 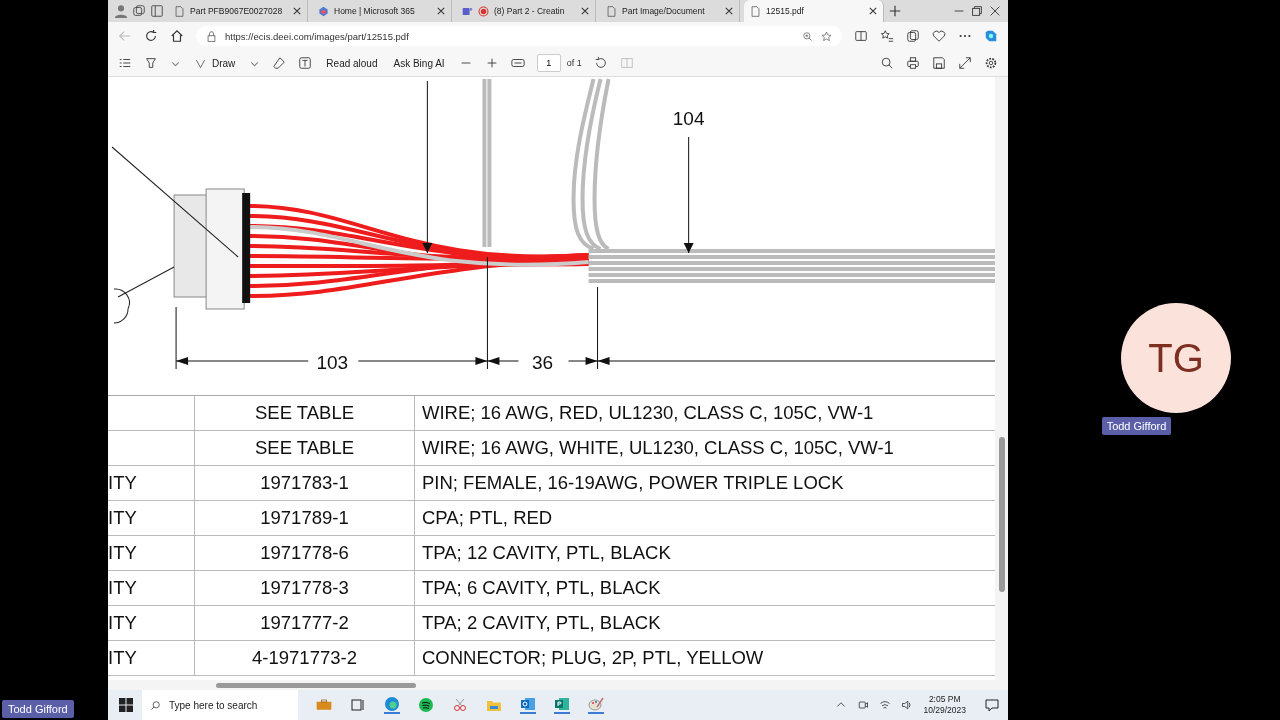 What do you see at coordinates (324, 705) in the screenshot?
I see `briefcase-icon` at bounding box center [324, 705].